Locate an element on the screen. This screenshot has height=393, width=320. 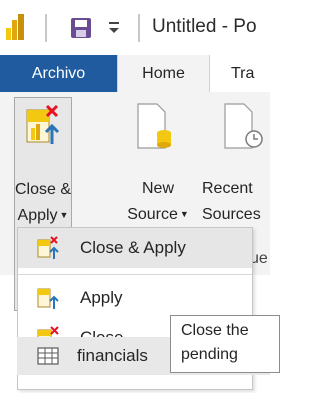
recent-sources-button: Recent Sources is located at coordinates (236, 162).